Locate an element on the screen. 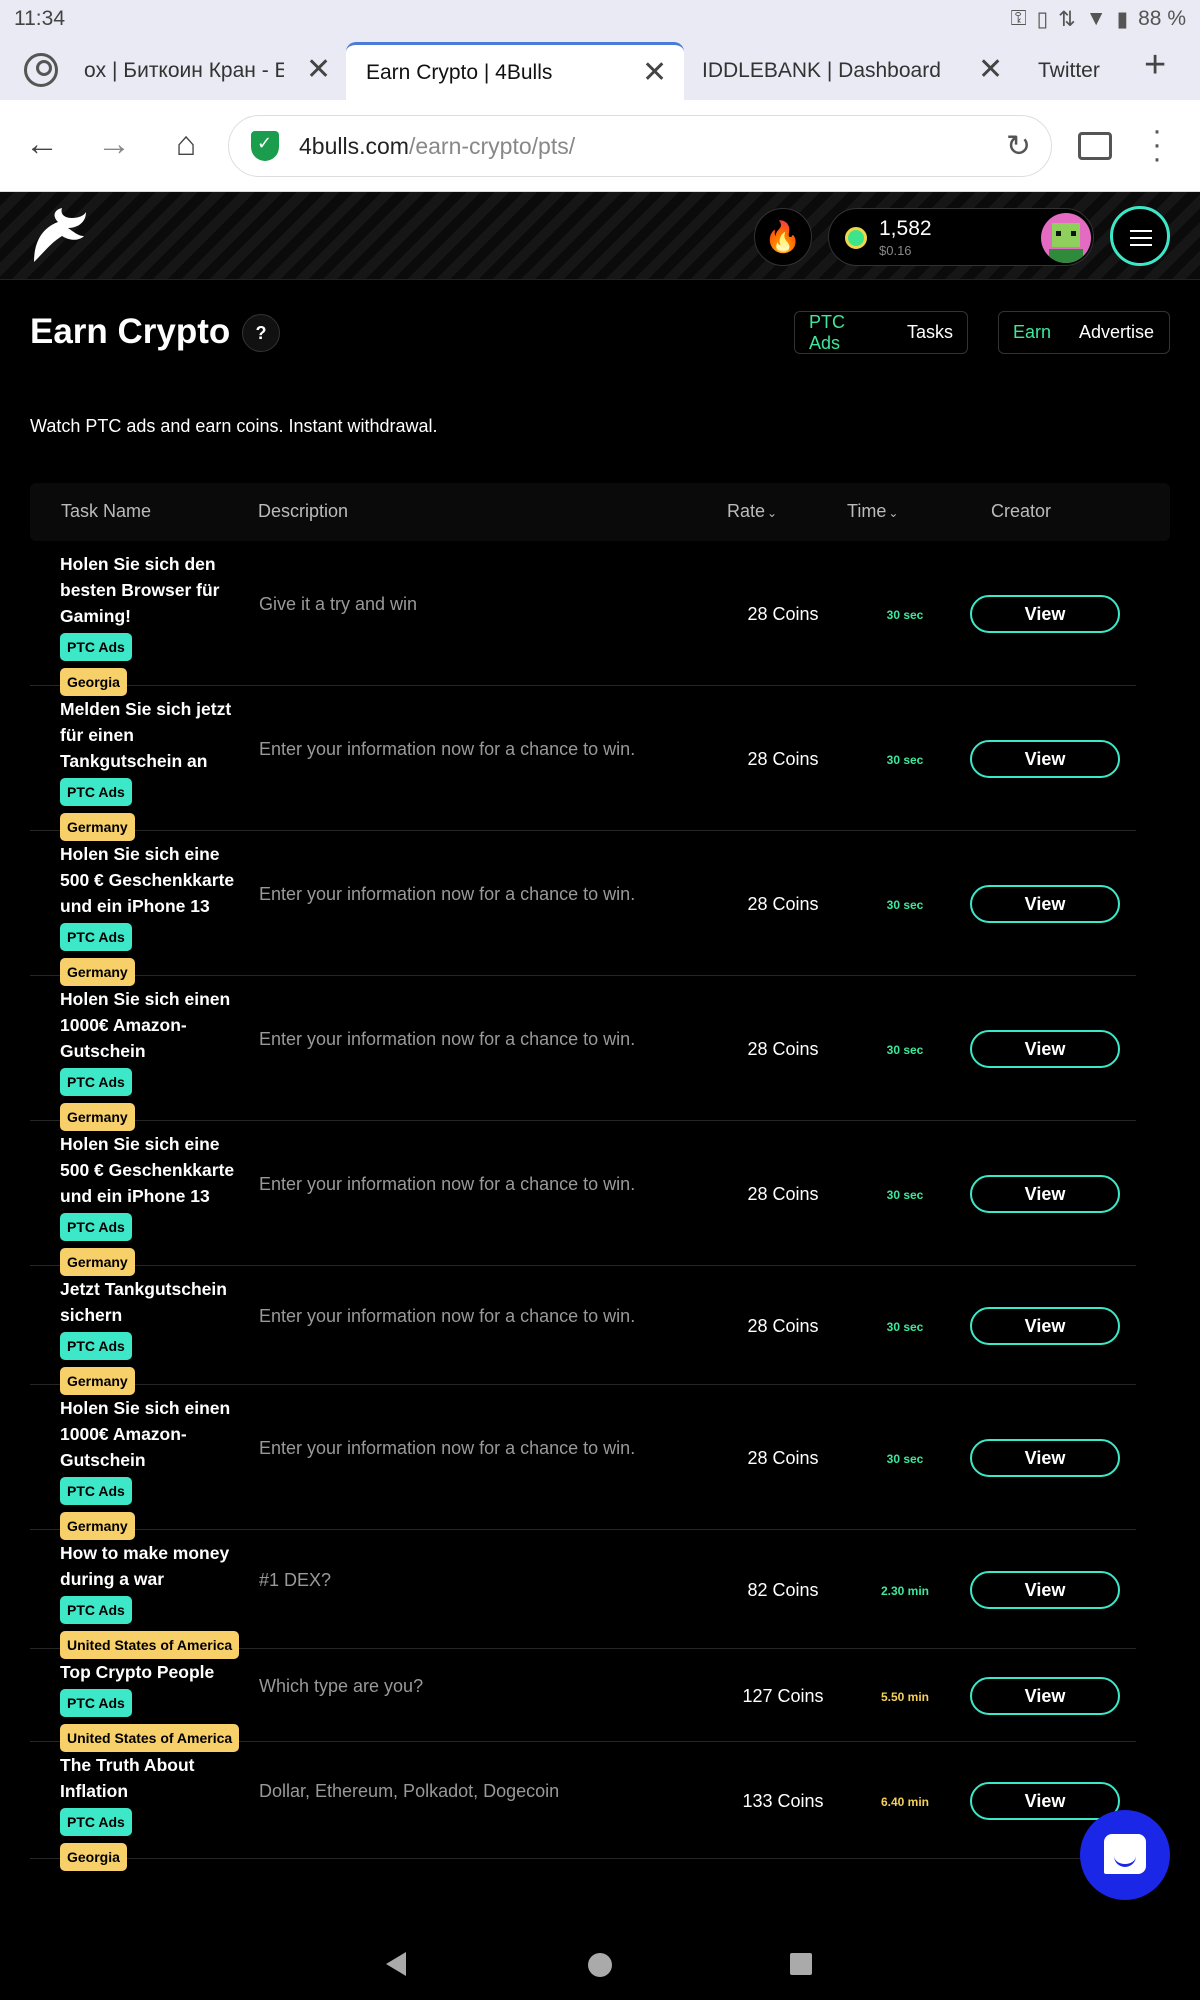 The width and height of the screenshot is (1200, 2000). chat-button is located at coordinates (1125, 1855).